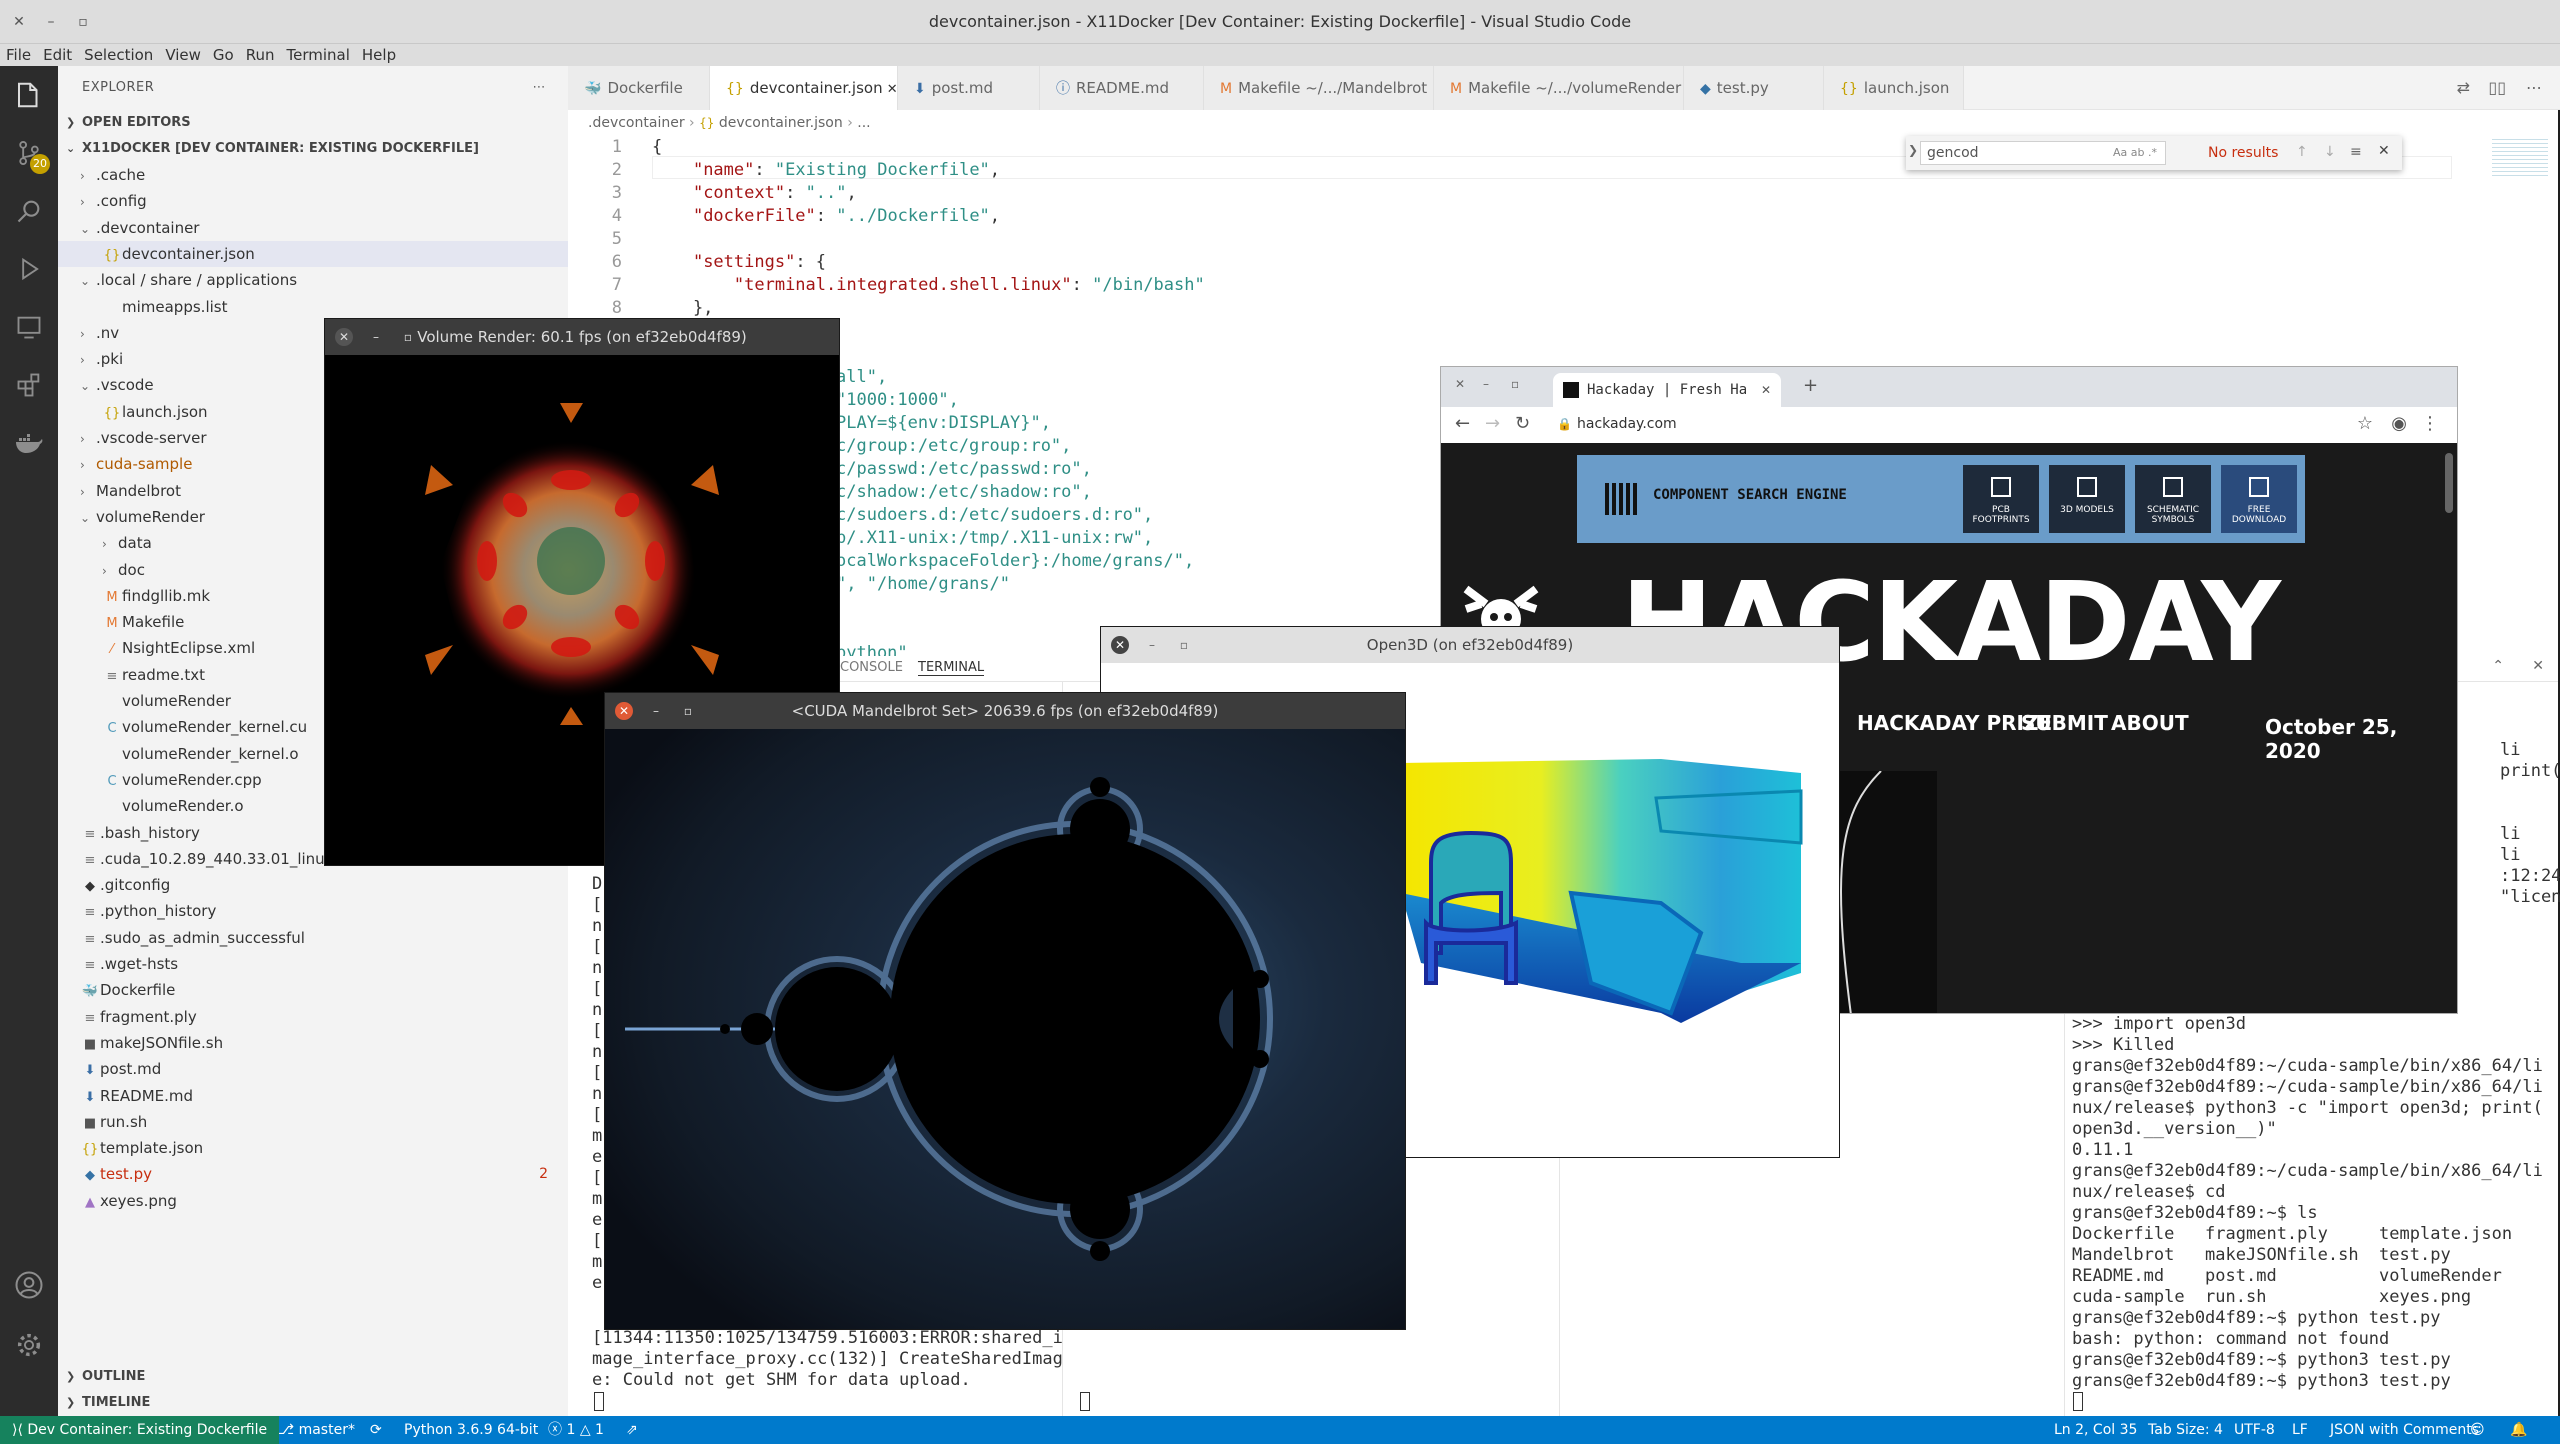 The width and height of the screenshot is (2560, 1444). Describe the element at coordinates (260, 55) in the screenshot. I see `menu-run: Run` at that location.